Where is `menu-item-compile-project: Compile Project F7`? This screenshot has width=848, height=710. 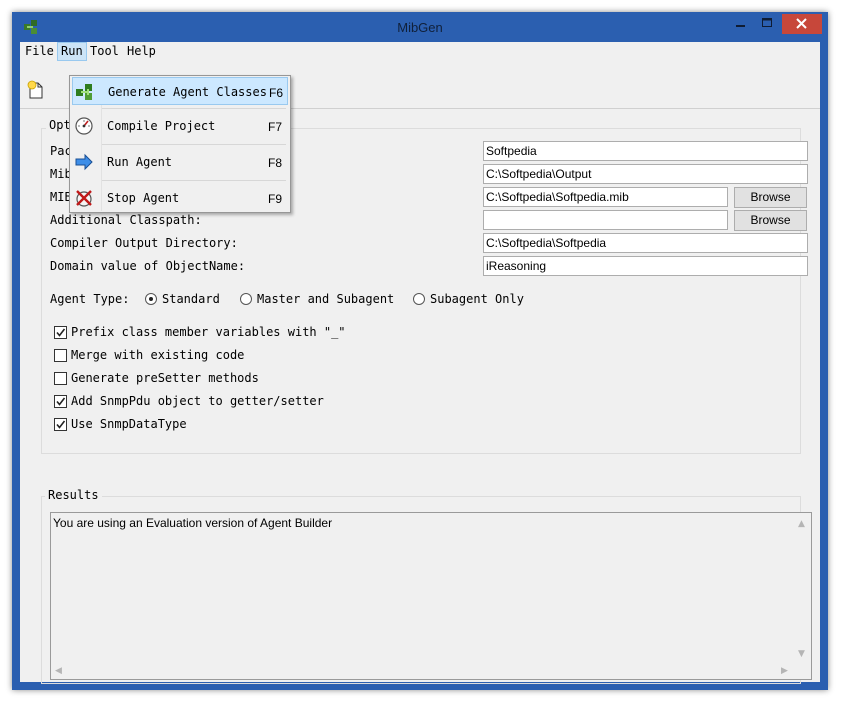
menu-item-compile-project: Compile Project F7 is located at coordinates (180, 126).